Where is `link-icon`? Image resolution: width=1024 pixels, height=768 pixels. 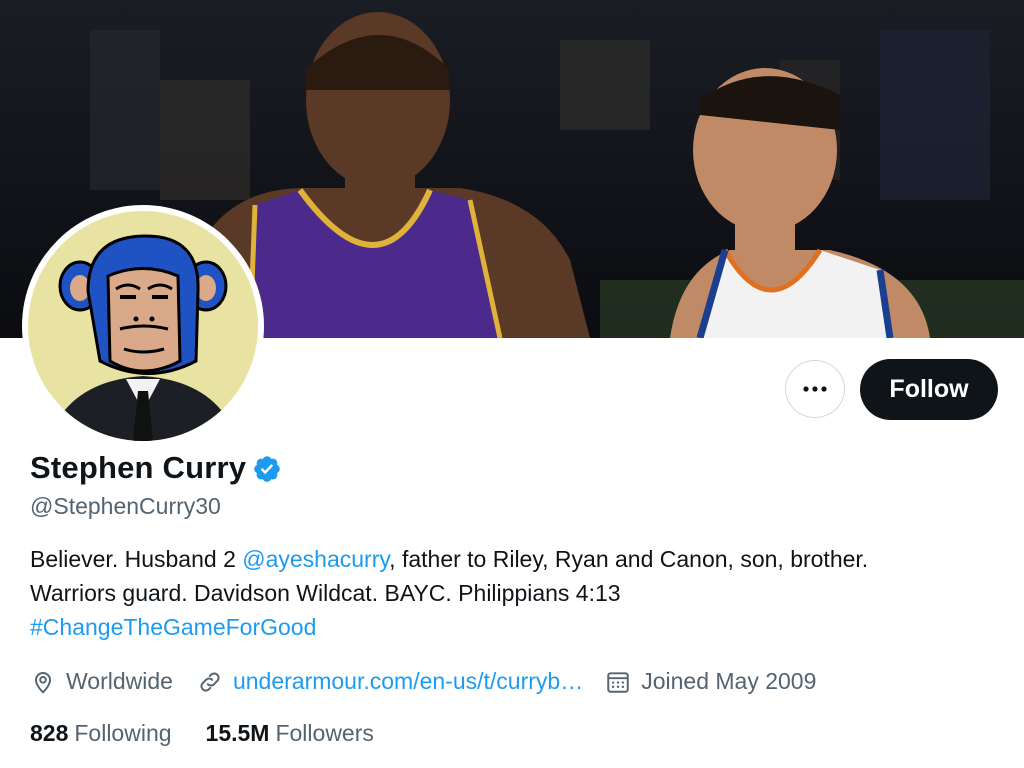 link-icon is located at coordinates (210, 681).